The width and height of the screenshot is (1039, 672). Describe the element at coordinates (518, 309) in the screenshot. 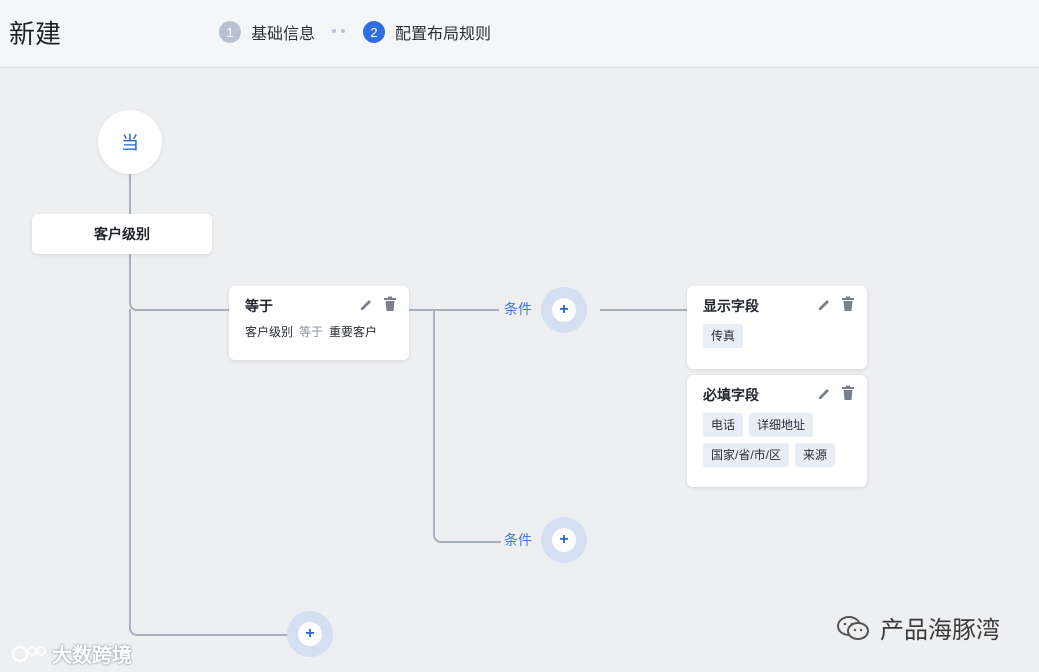

I see `branch-label-1: 条件` at that location.